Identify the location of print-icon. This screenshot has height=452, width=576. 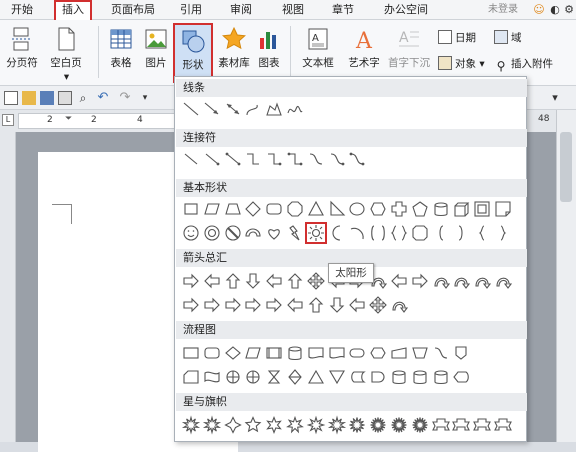
(65, 98).